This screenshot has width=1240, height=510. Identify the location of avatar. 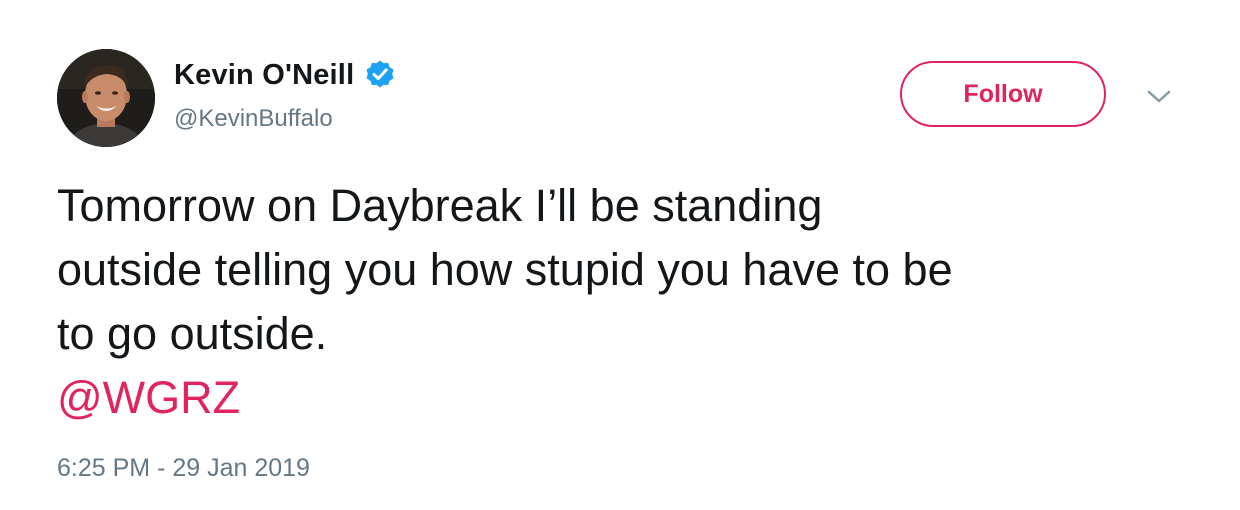
(106, 98).